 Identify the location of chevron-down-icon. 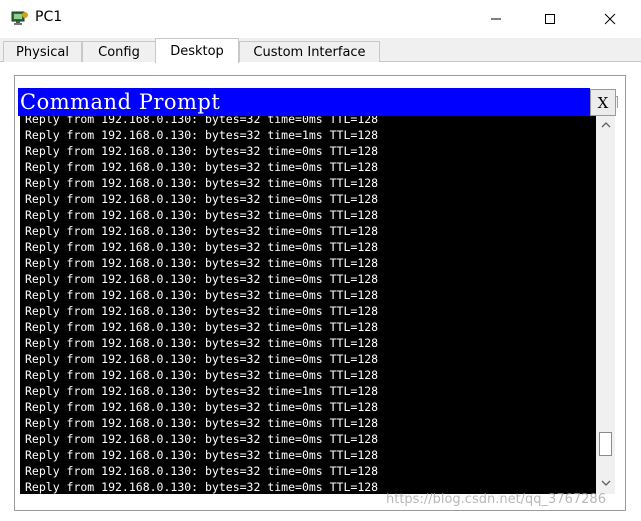
(605, 483).